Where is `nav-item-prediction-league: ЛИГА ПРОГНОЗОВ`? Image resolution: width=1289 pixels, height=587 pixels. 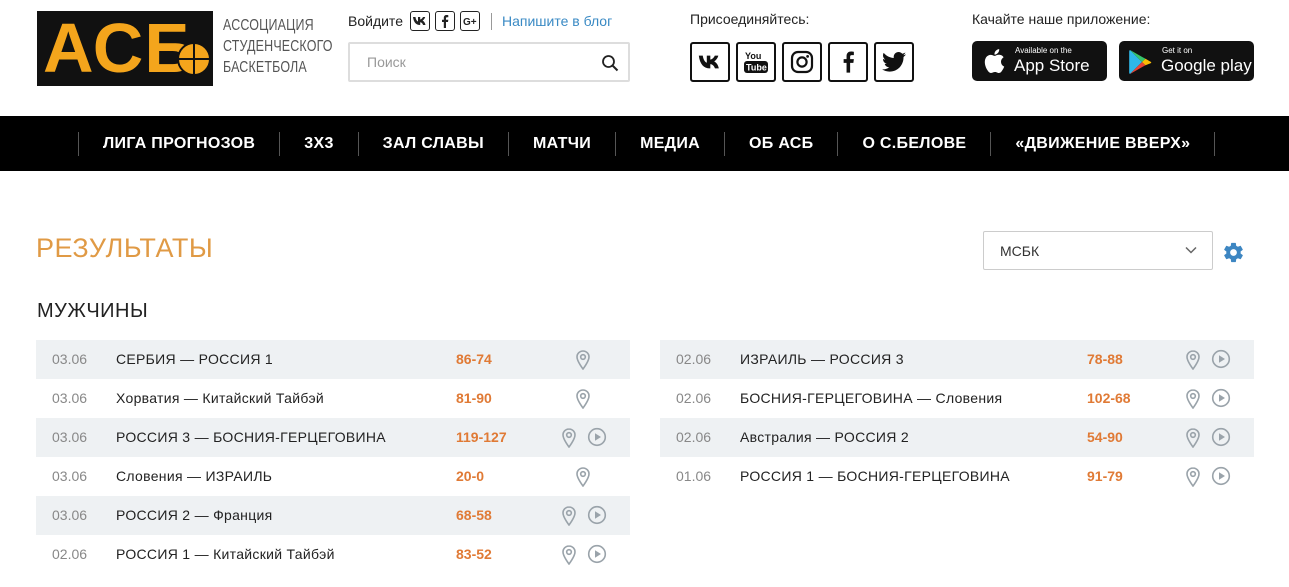
nav-item-prediction-league: ЛИГА ПРОГНОЗОВ is located at coordinates (178, 143).